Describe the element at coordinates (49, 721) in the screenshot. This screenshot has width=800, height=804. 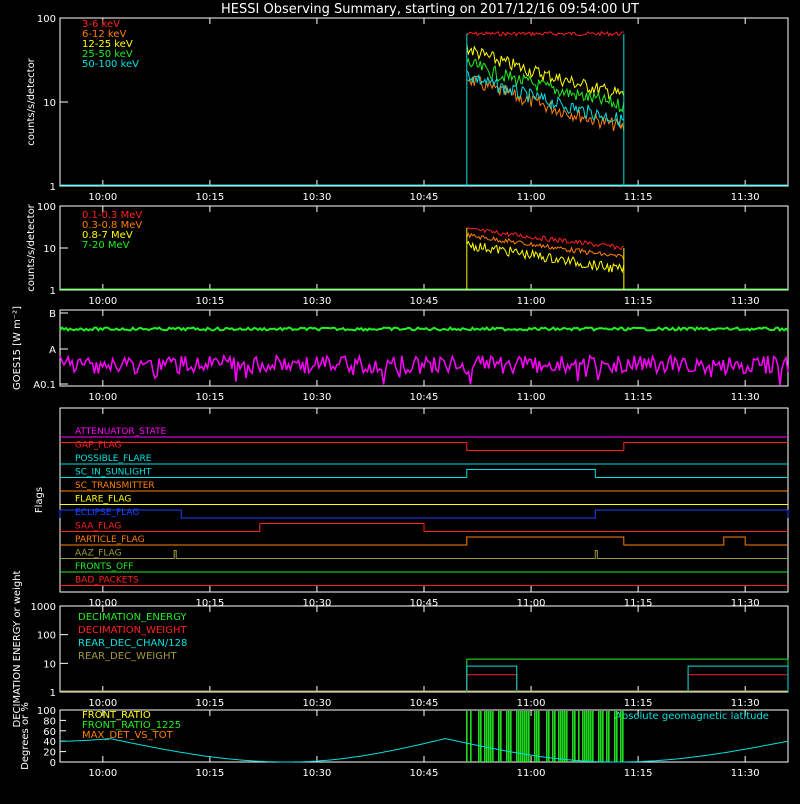
I see `y-tick-label: 80` at that location.